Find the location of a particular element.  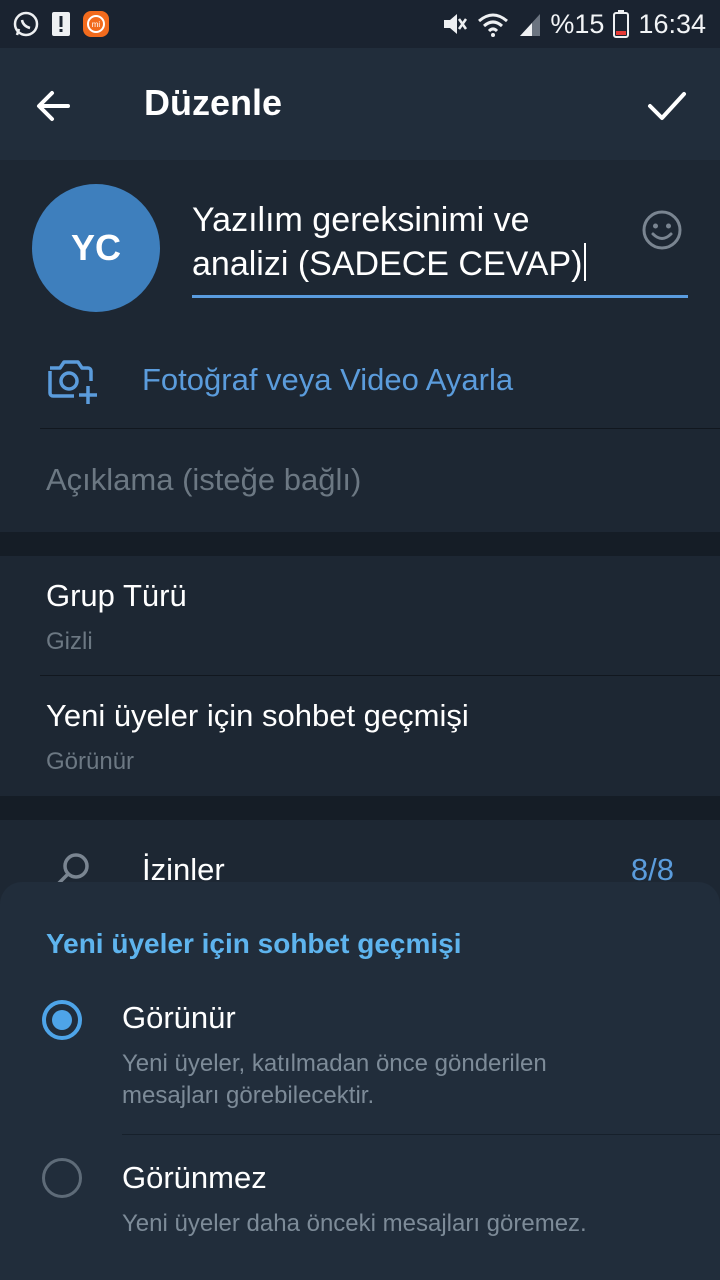

camera-add-icon is located at coordinates (72, 382).